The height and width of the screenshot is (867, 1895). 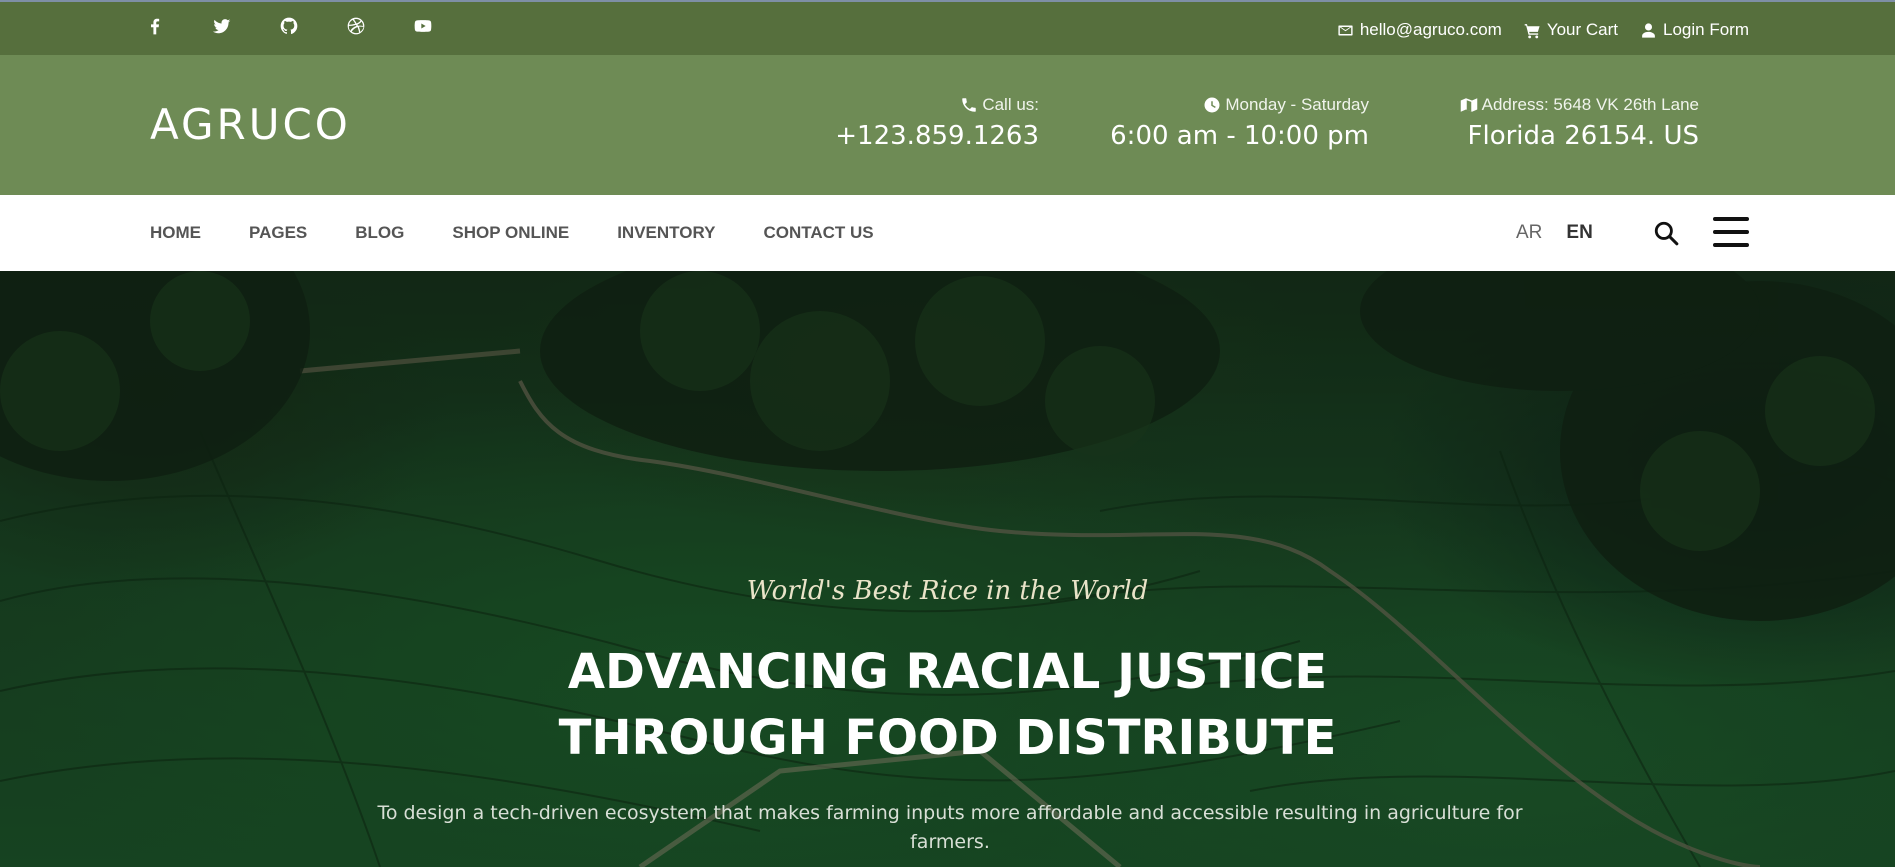 I want to click on phone-number: +123.859.1263, so click(x=937, y=136).